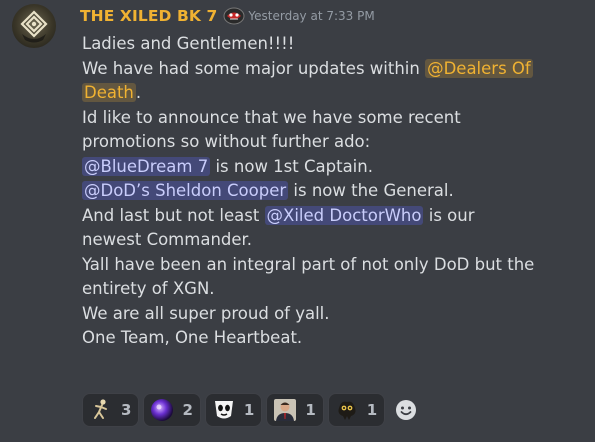  I want to click on user-avatar, so click(34, 26).